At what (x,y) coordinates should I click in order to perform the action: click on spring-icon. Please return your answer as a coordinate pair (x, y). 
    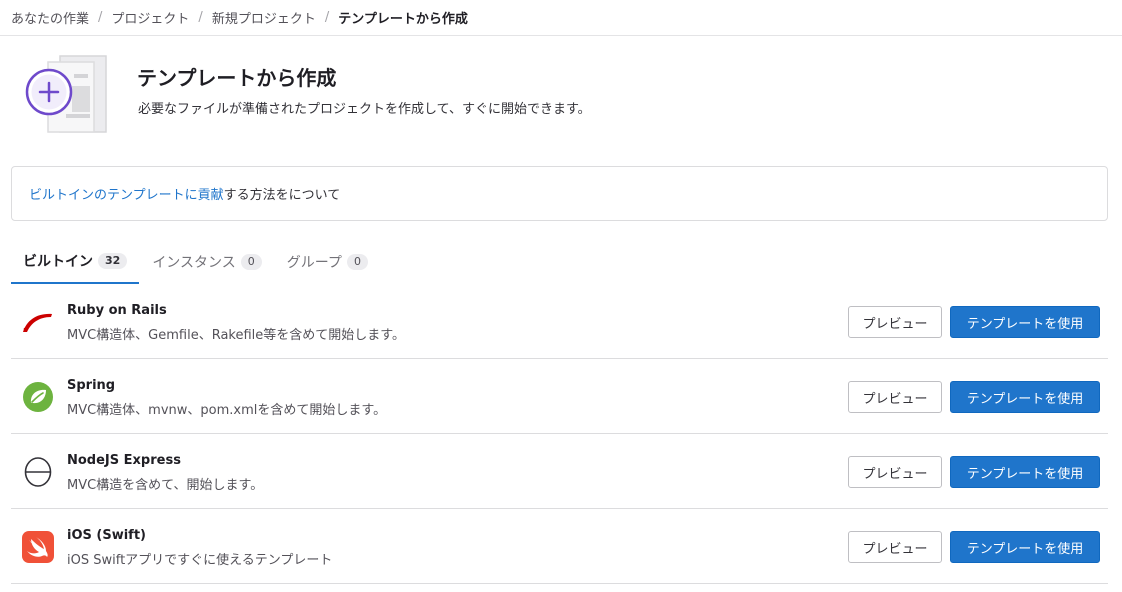
    Looking at the image, I should click on (38, 397).